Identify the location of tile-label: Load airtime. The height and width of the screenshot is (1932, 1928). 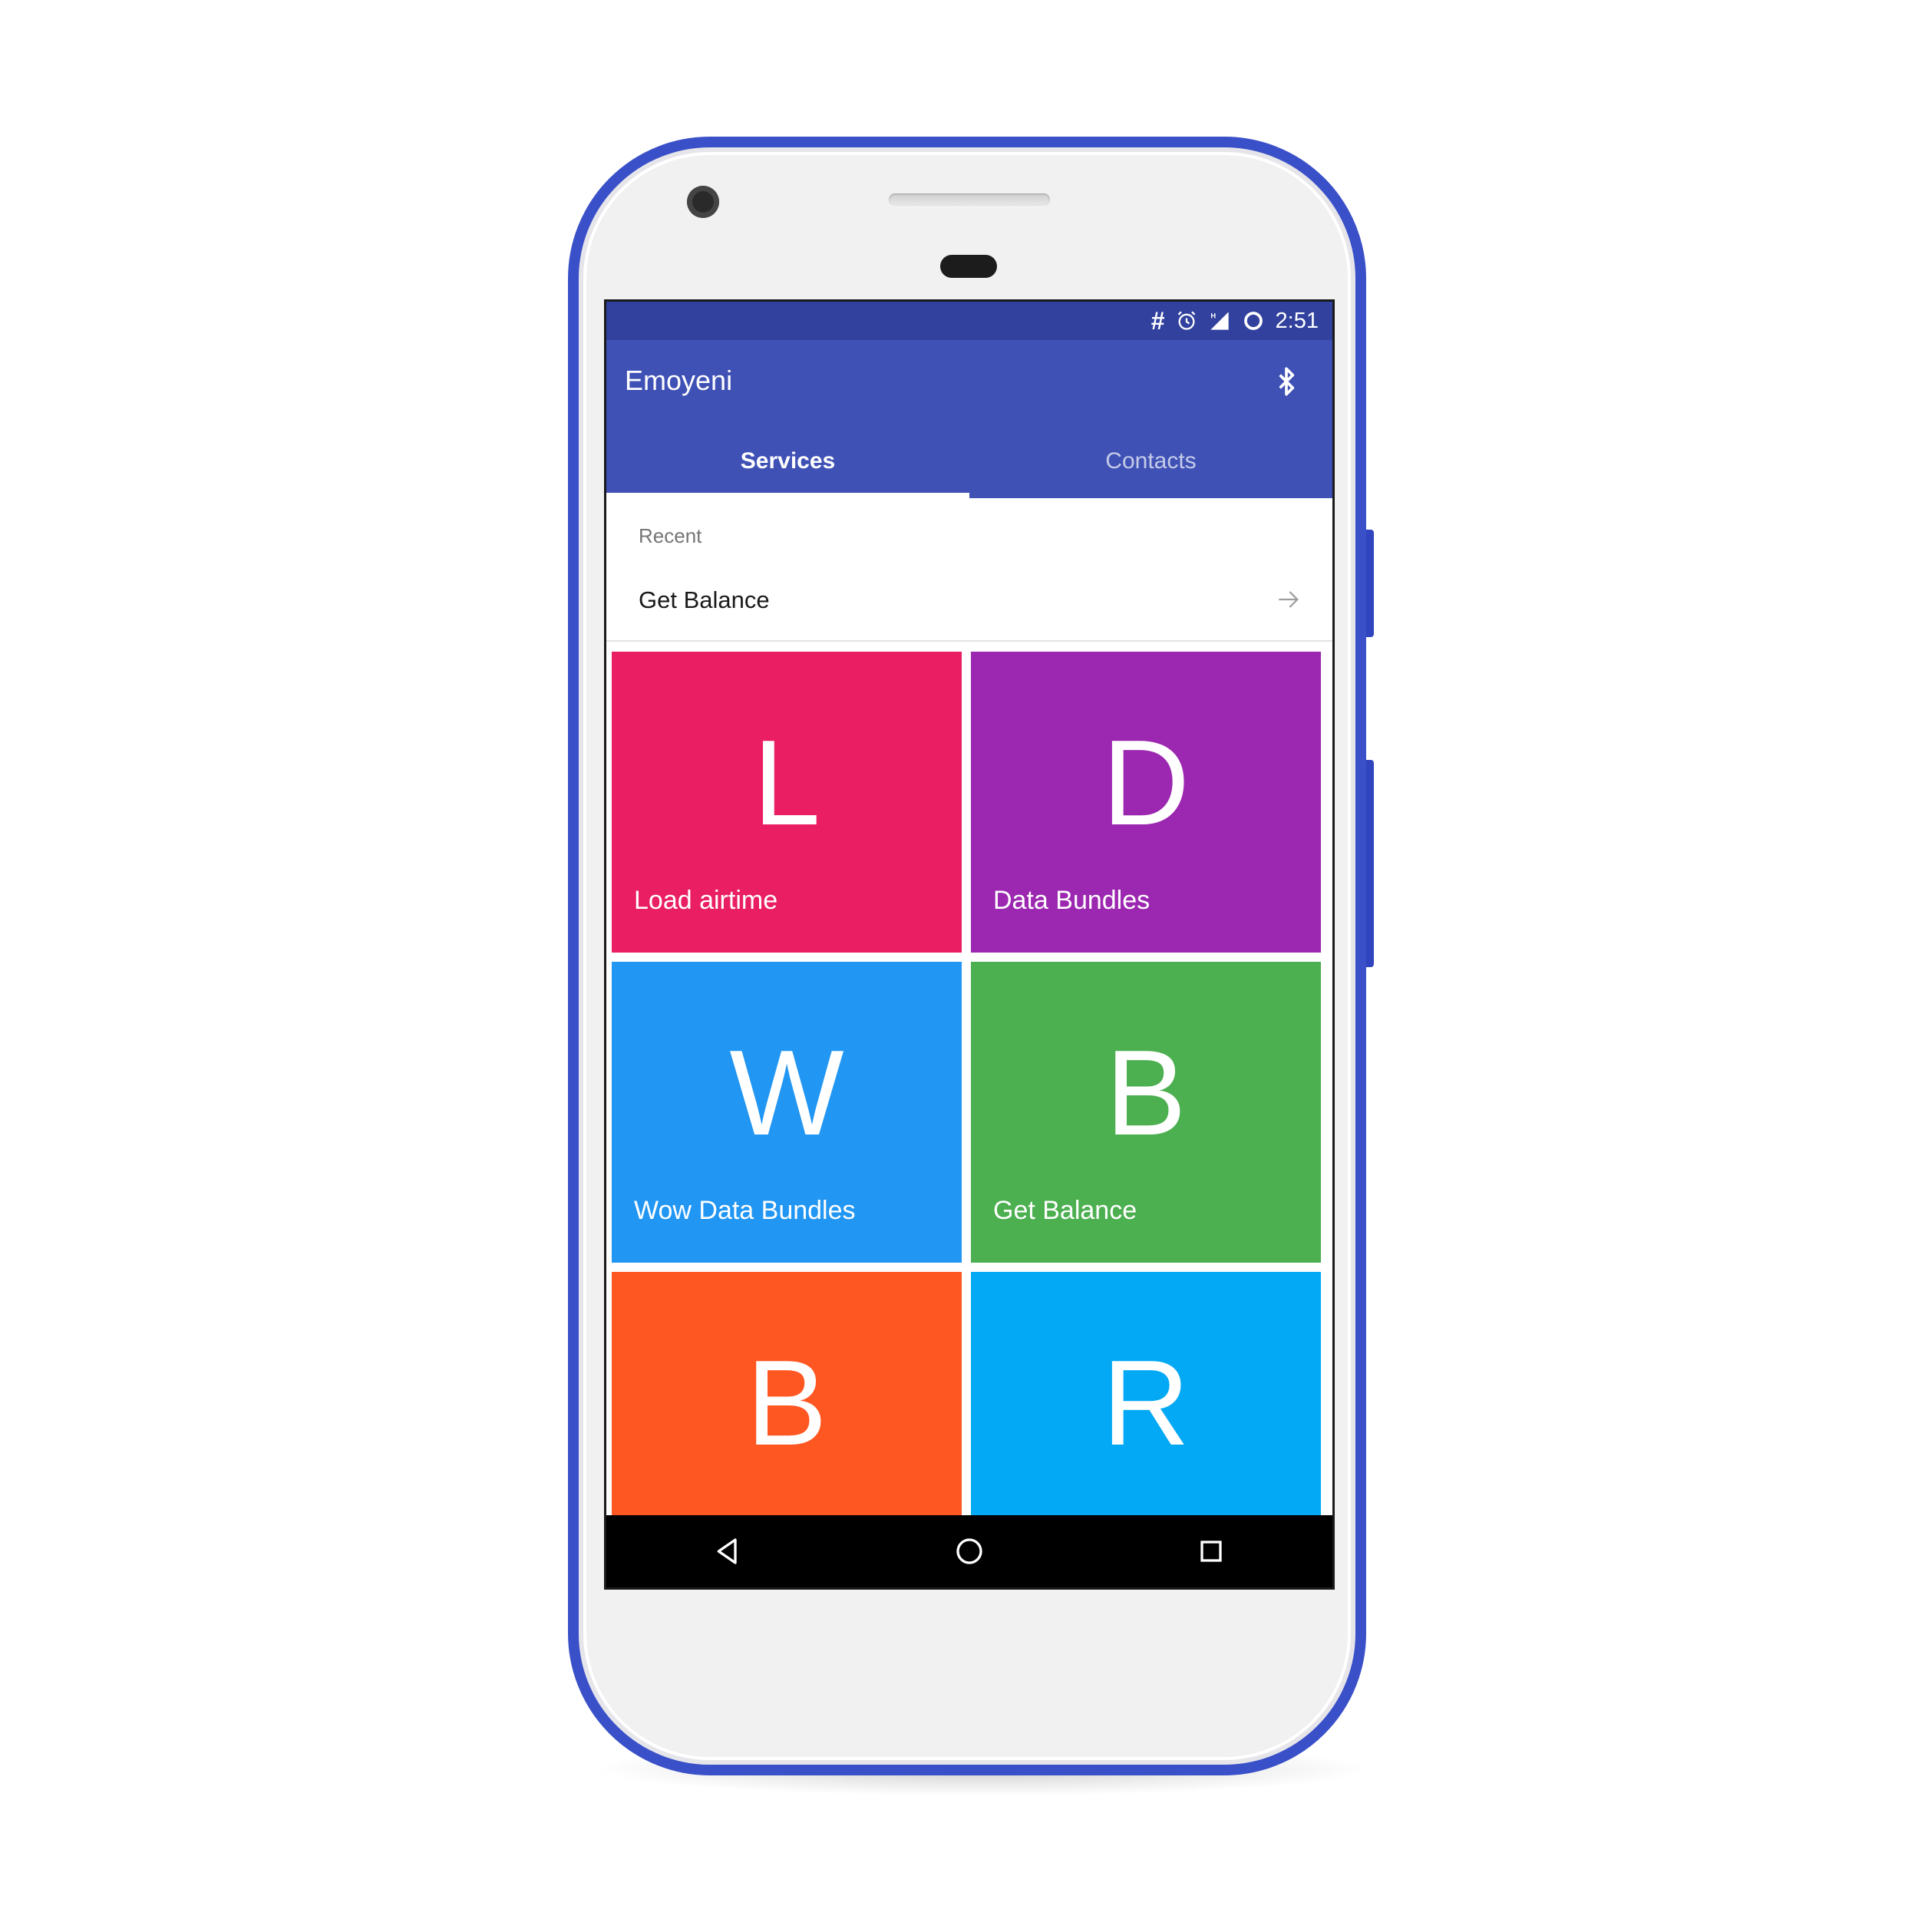
(706, 900).